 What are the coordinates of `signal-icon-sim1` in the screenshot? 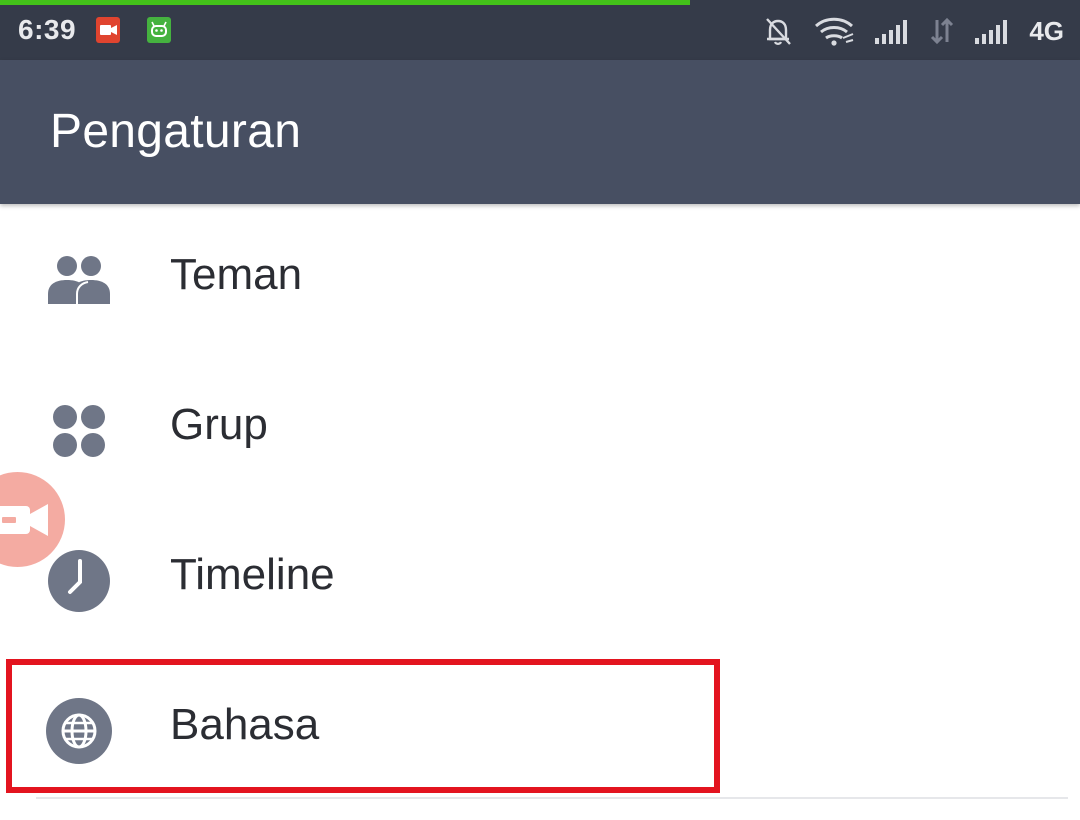 It's located at (891, 32).